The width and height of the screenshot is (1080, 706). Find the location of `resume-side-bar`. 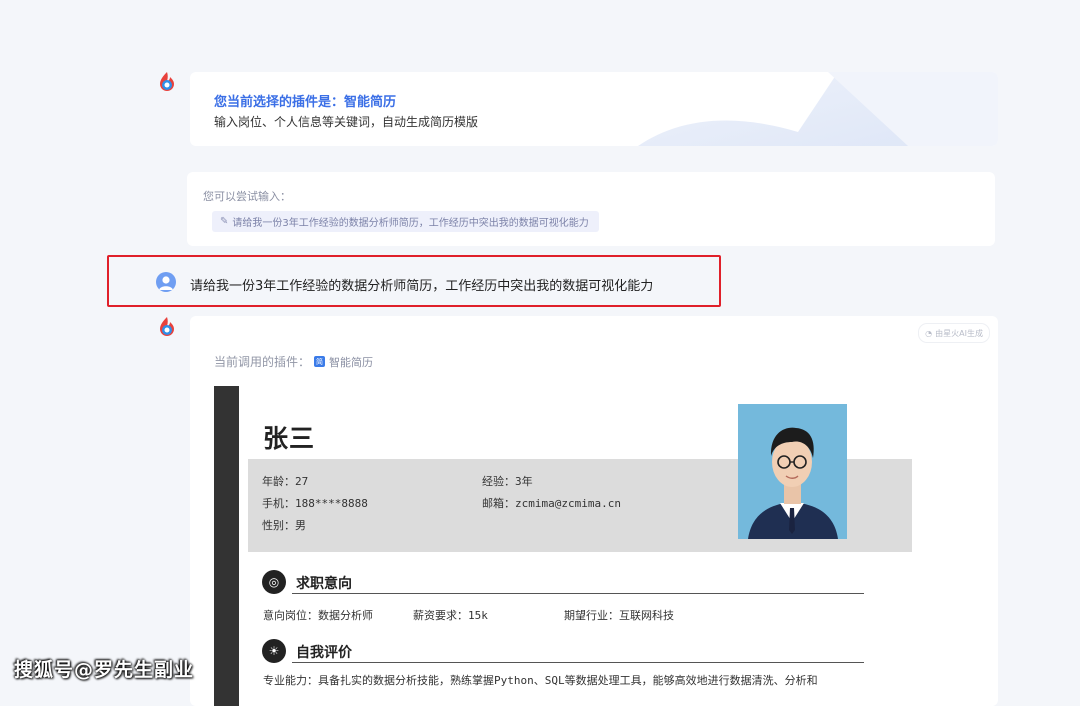

resume-side-bar is located at coordinates (226, 546).